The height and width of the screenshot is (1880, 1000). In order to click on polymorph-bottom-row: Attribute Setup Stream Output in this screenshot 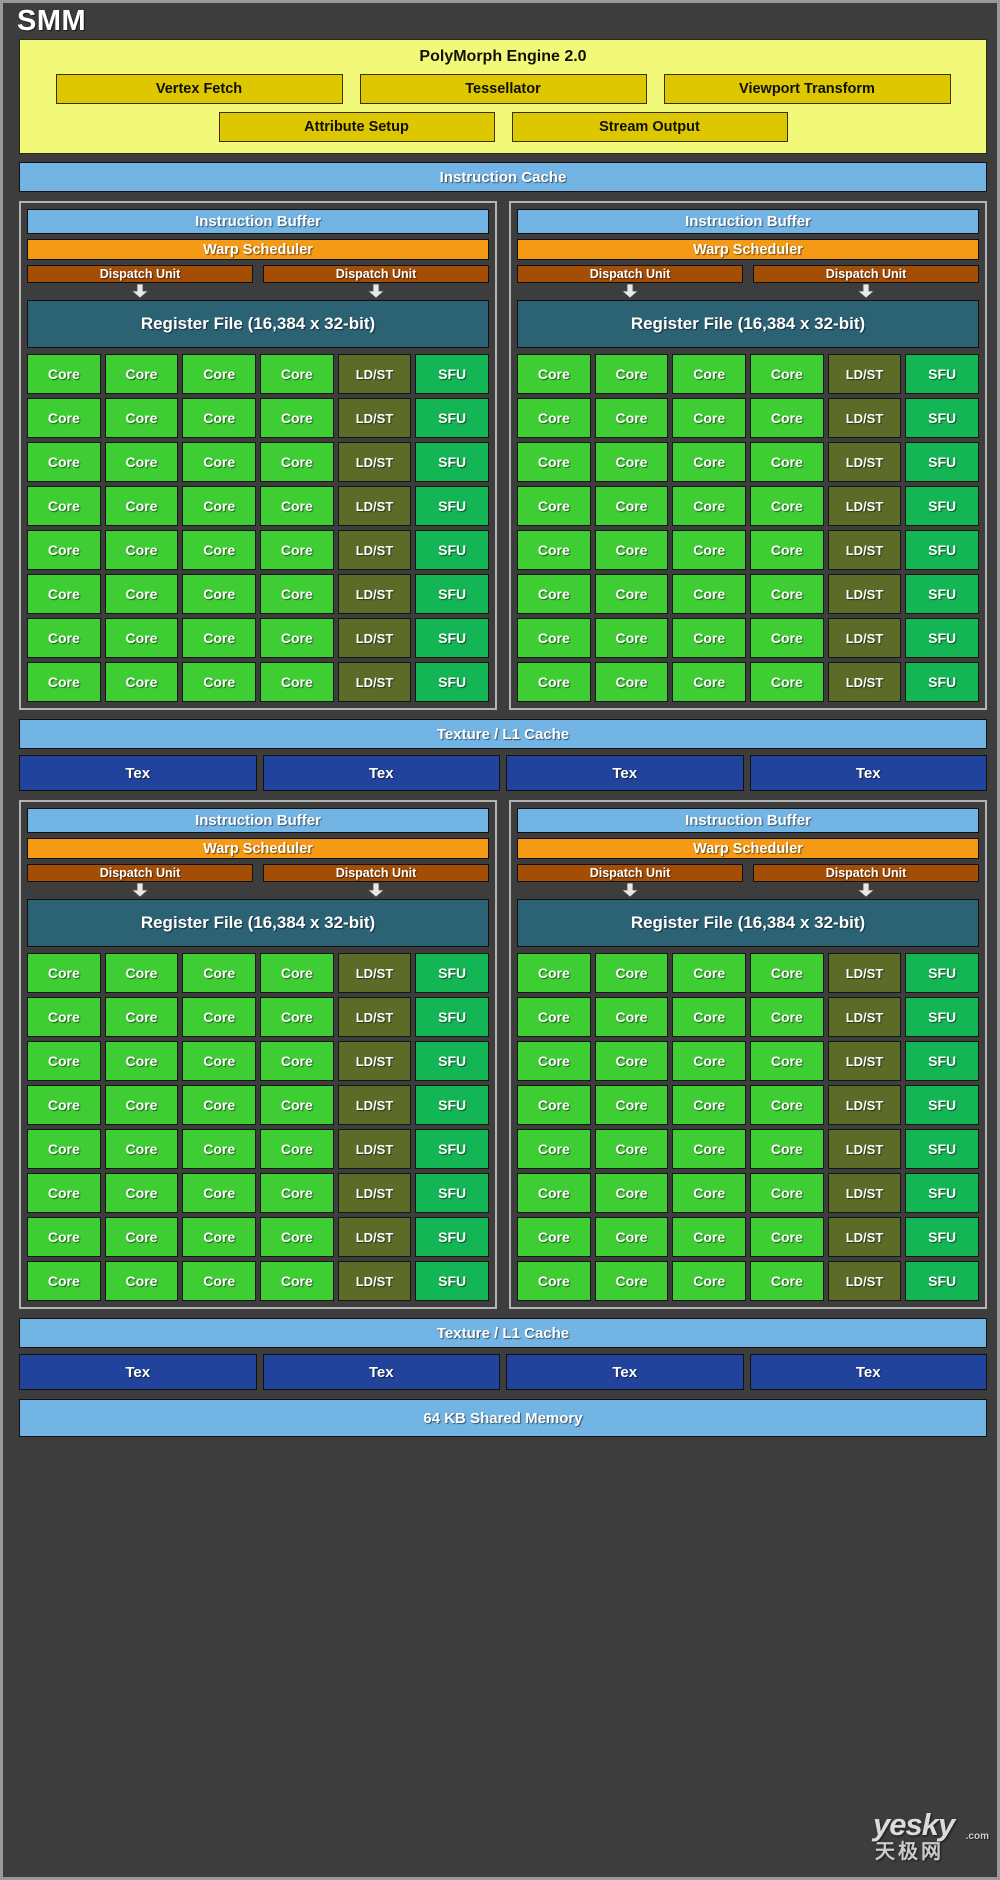, I will do `click(503, 127)`.